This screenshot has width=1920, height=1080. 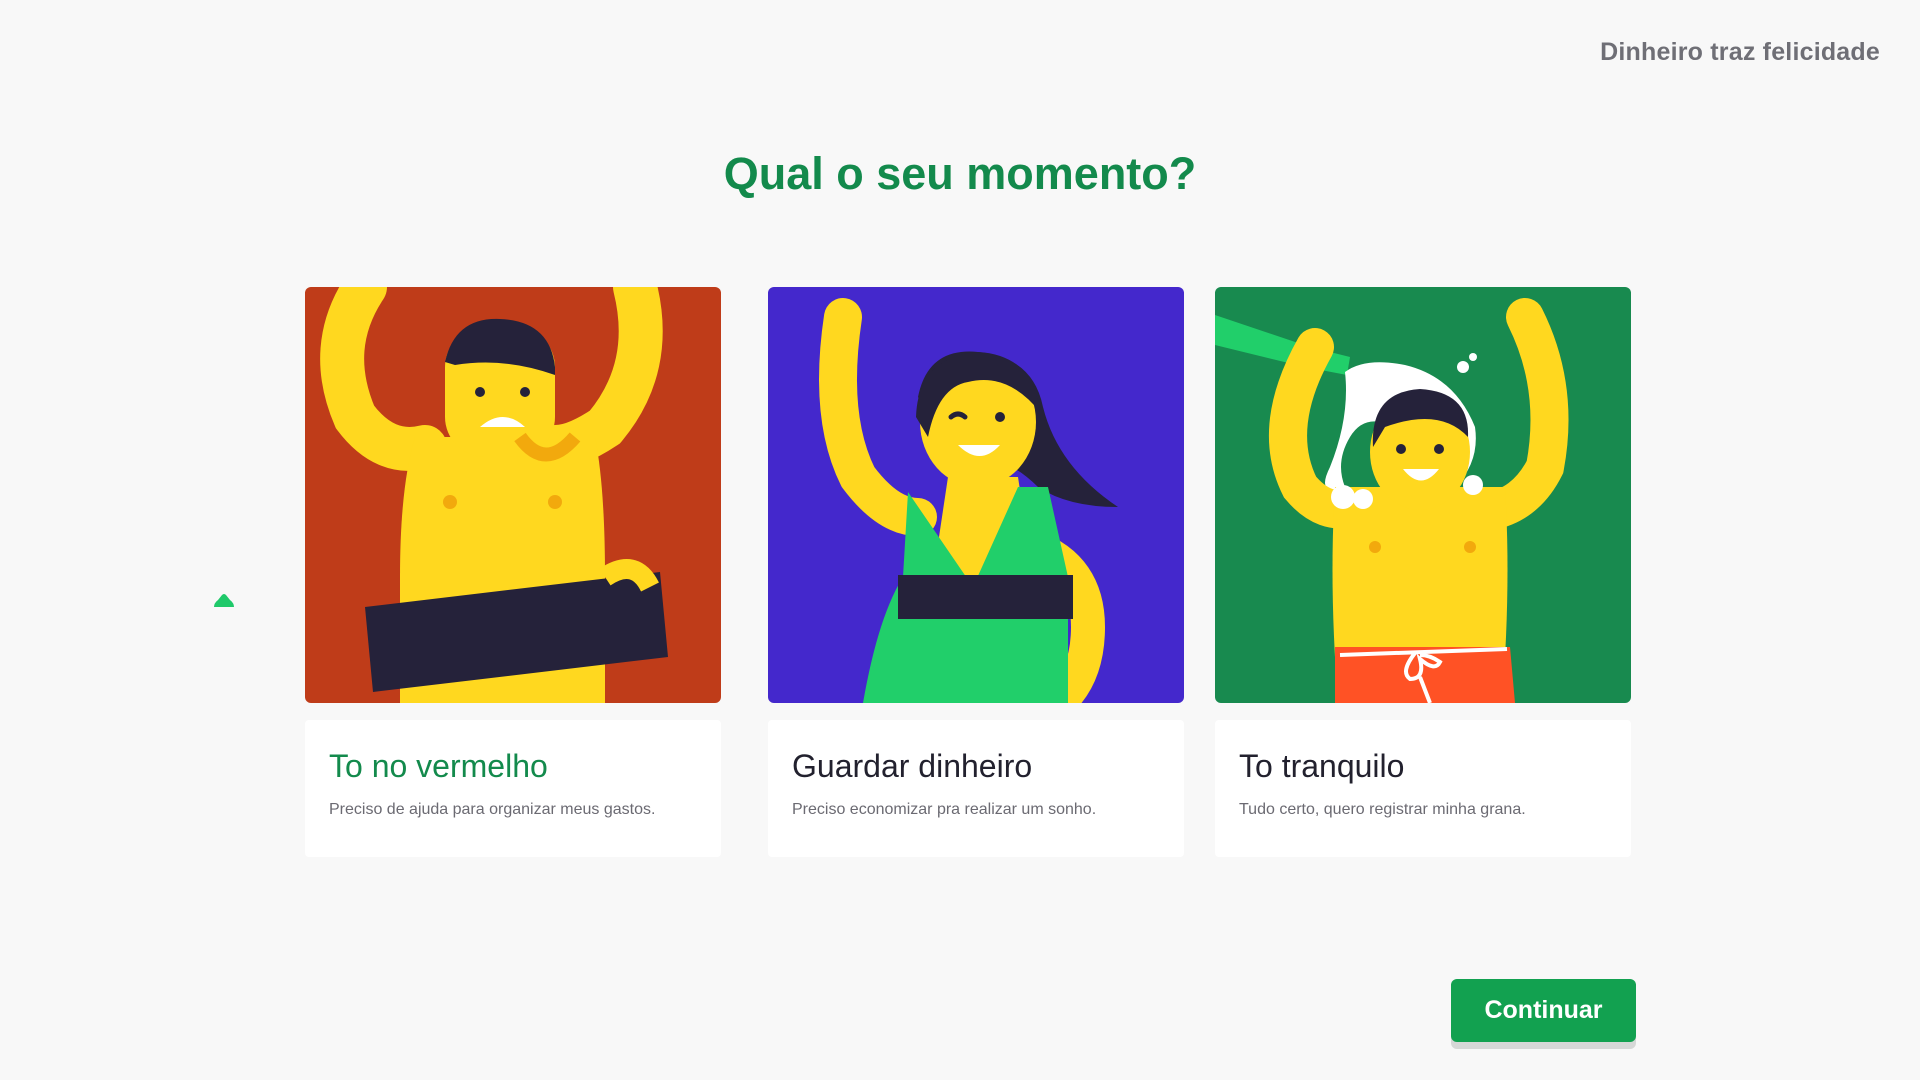 What do you see at coordinates (224, 602) in the screenshot?
I see `chevron-up-icon` at bounding box center [224, 602].